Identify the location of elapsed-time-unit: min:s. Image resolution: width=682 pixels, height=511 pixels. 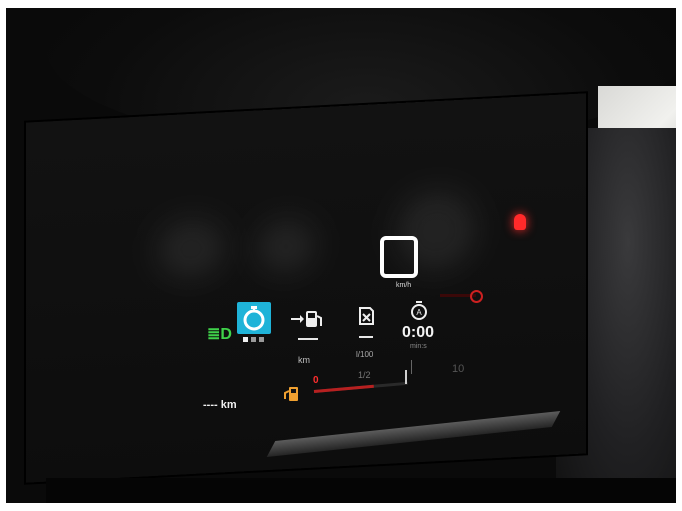
(418, 346).